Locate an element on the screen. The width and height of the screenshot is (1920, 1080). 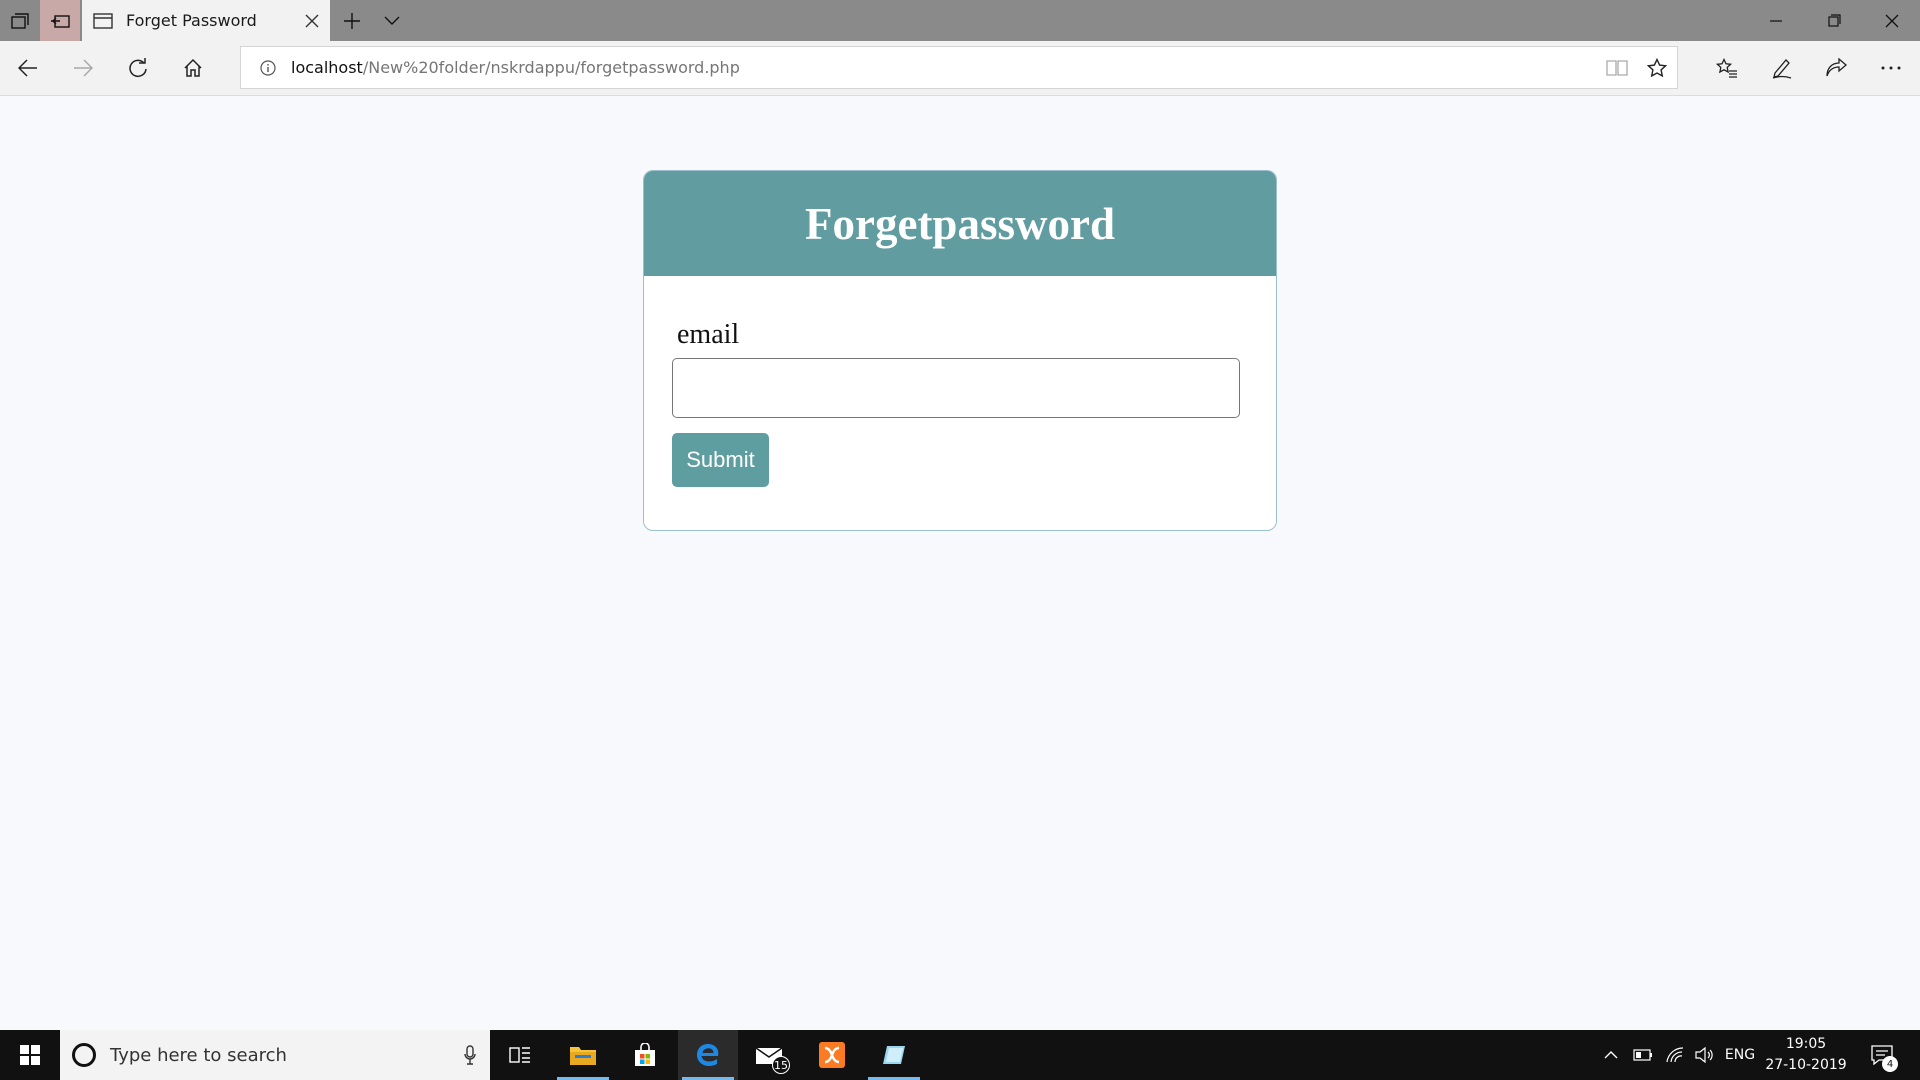
tabs-aside-button is located at coordinates (20, 20).